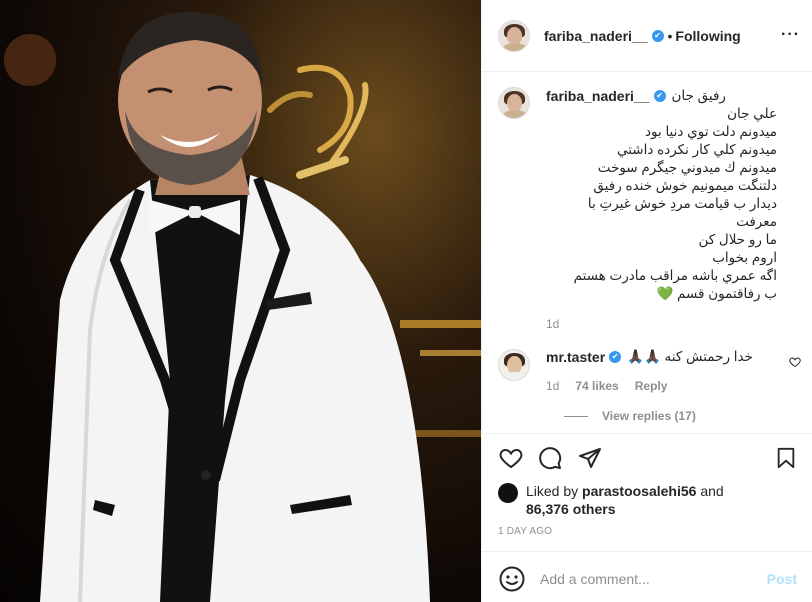  I want to click on caption-text-line: دلتنگت ميمونيم خوش خنده رفيق, so click(685, 185).